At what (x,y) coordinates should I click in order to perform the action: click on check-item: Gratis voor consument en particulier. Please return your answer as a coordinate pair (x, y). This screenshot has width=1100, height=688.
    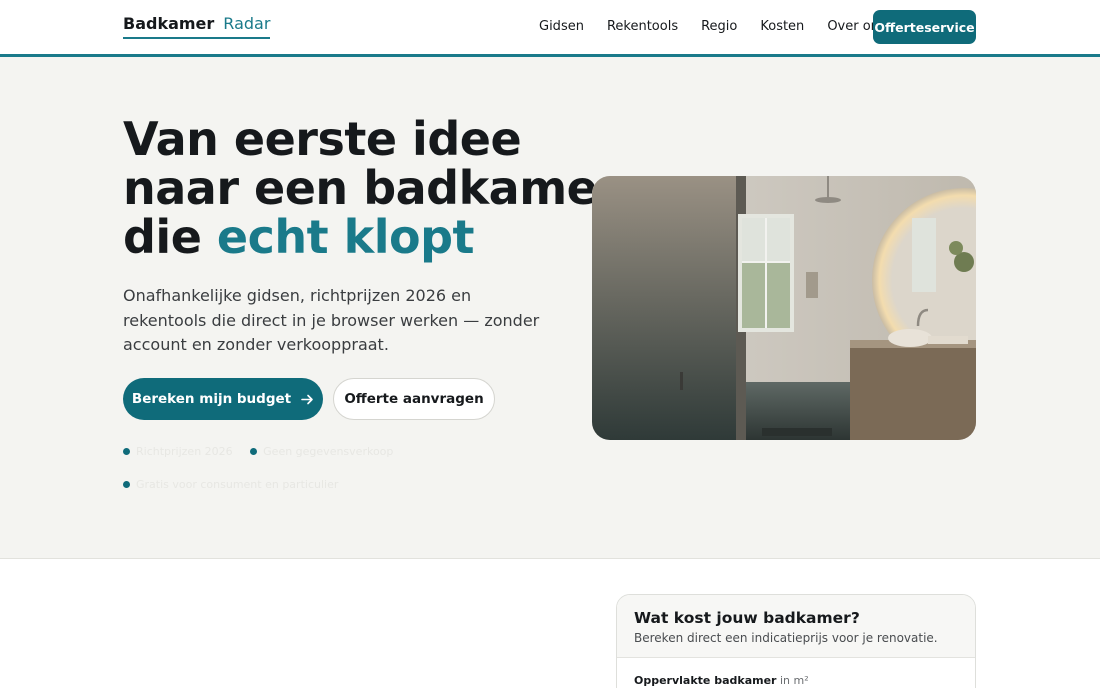
    Looking at the image, I should click on (230, 484).